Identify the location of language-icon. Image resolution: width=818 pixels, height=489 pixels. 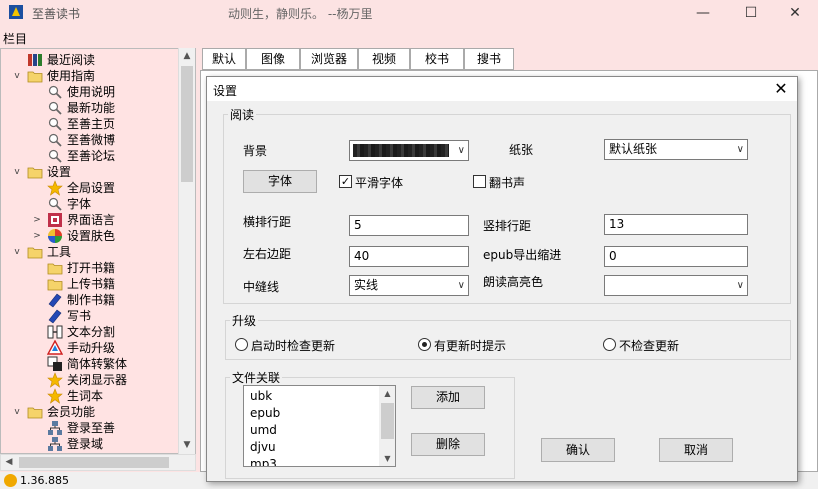
(55, 220).